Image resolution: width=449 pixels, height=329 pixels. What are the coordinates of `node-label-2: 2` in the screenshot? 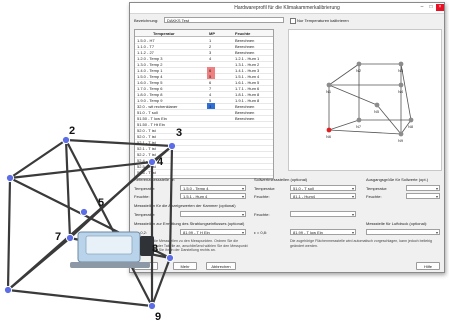 It's located at (72, 131).